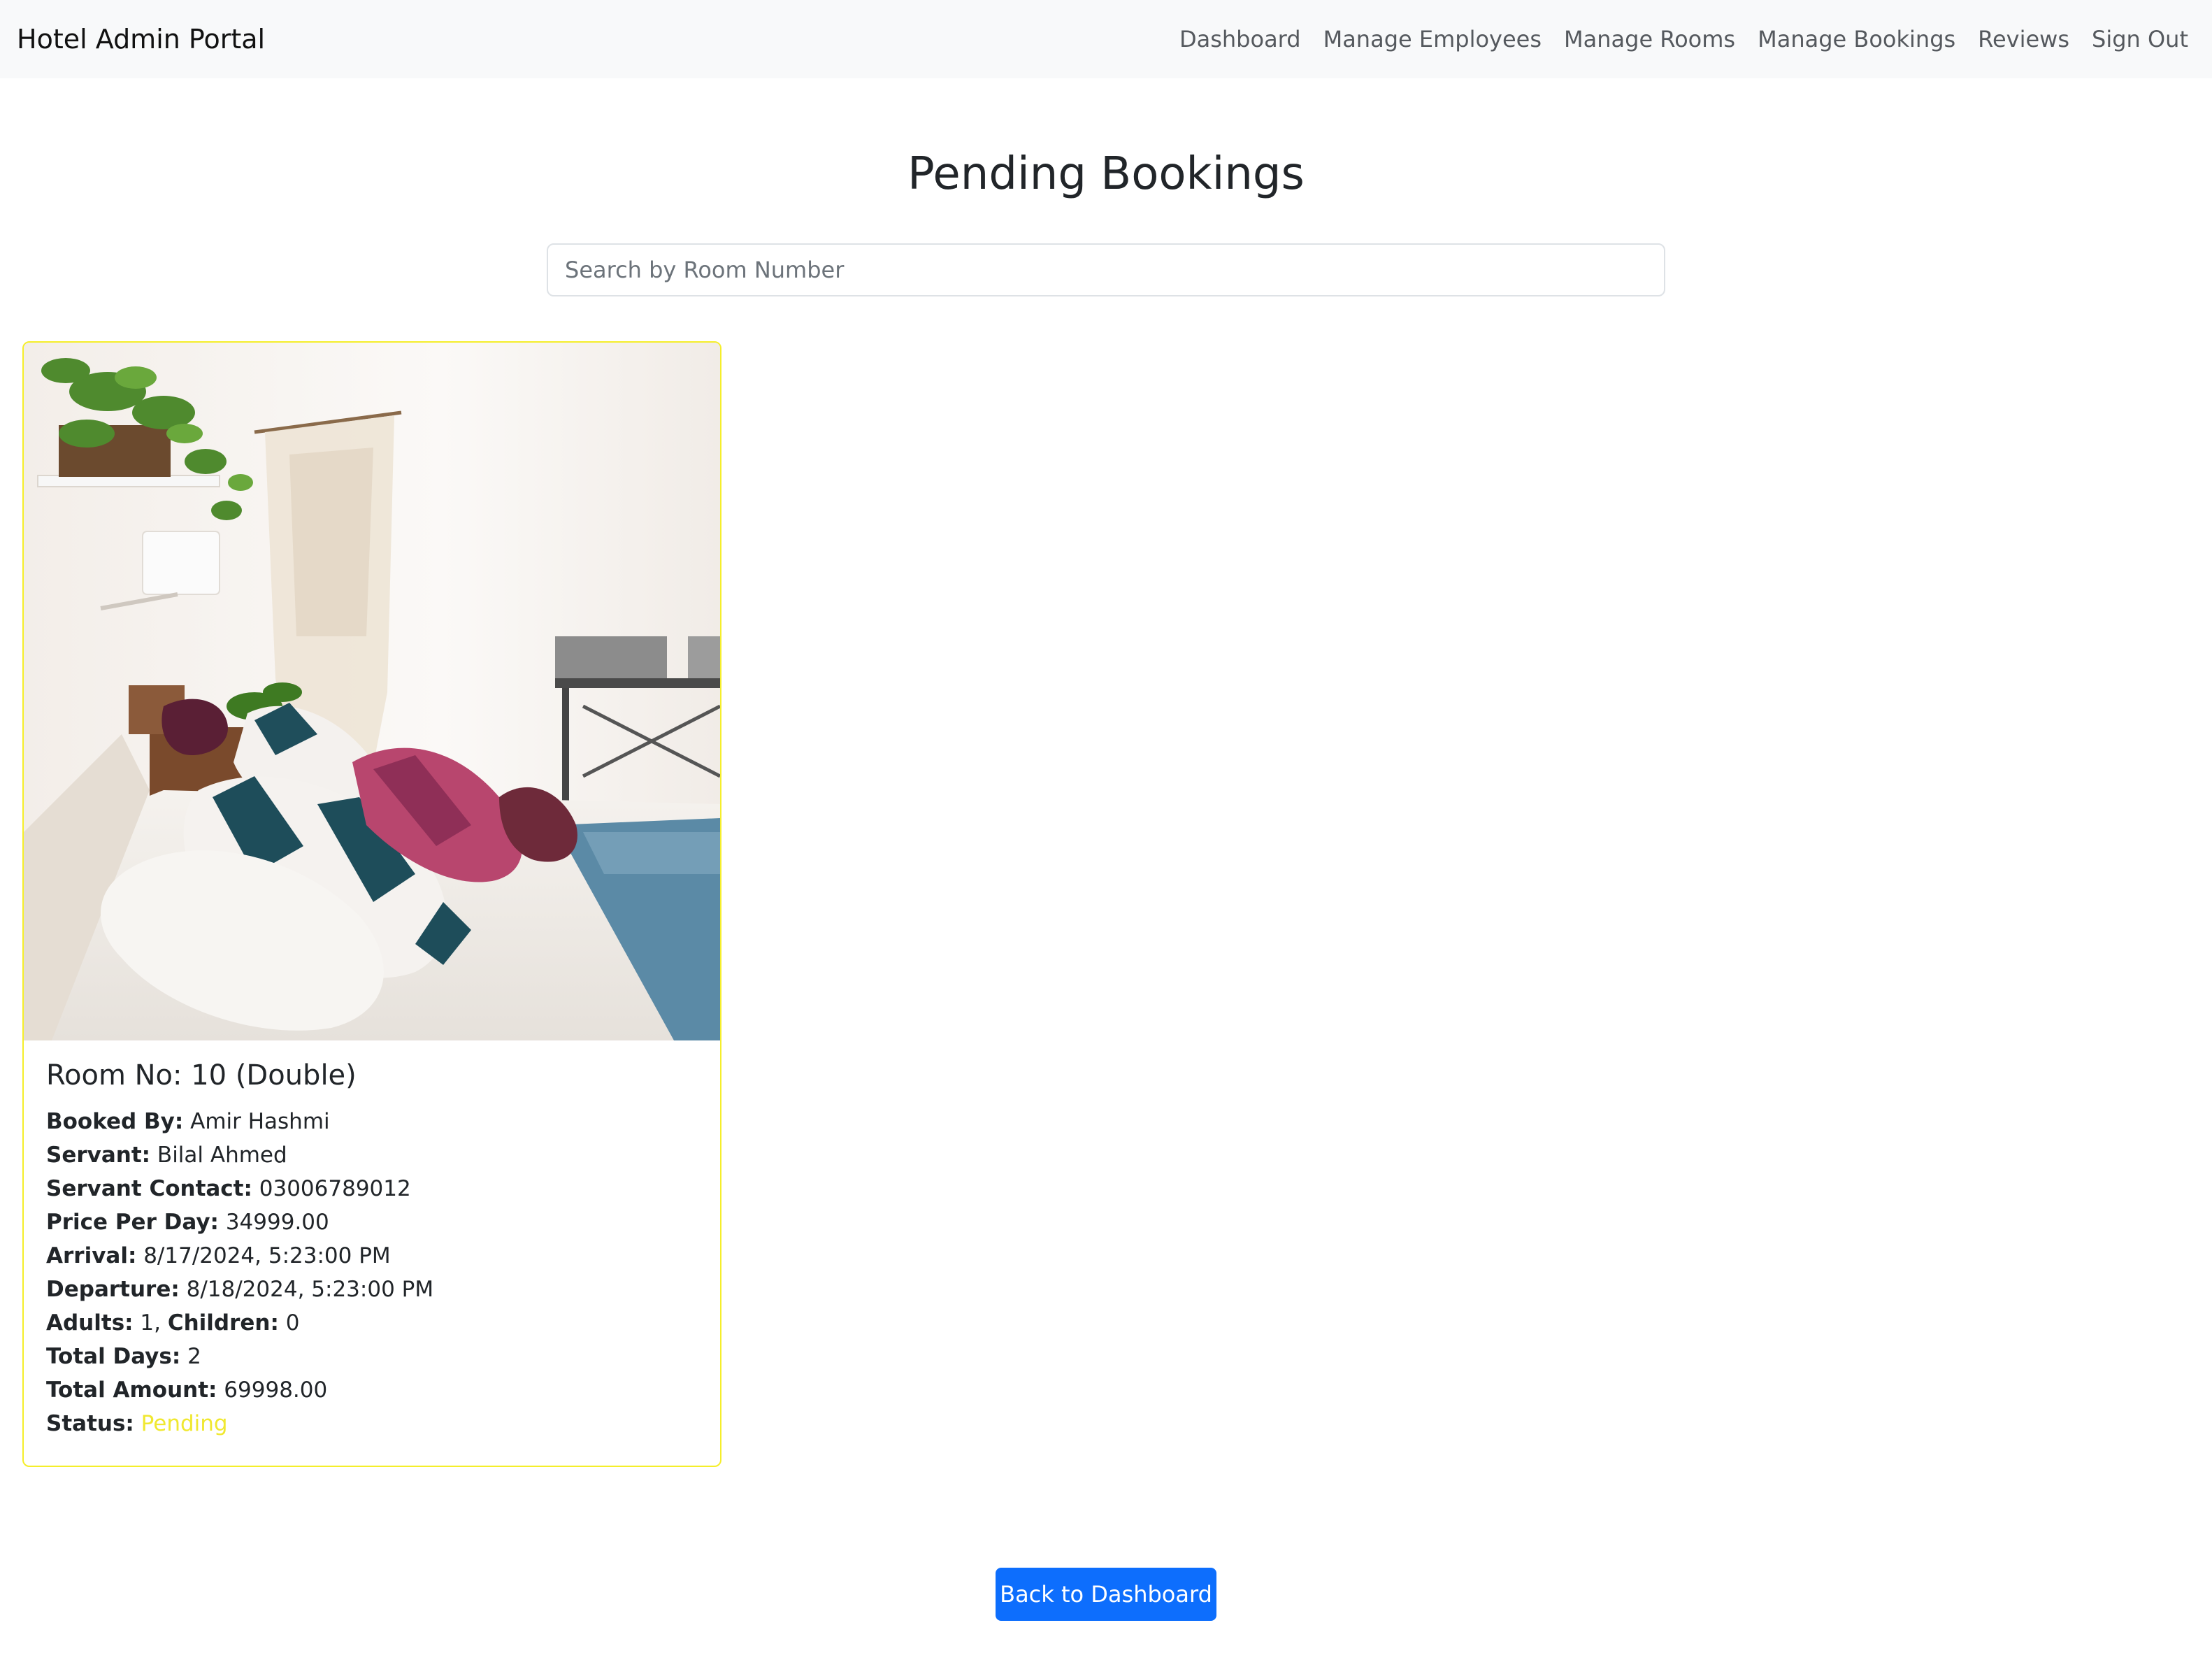 The width and height of the screenshot is (2212, 1653). What do you see at coordinates (131, 1390) in the screenshot?
I see `label-total-amount: Total Amount:` at bounding box center [131, 1390].